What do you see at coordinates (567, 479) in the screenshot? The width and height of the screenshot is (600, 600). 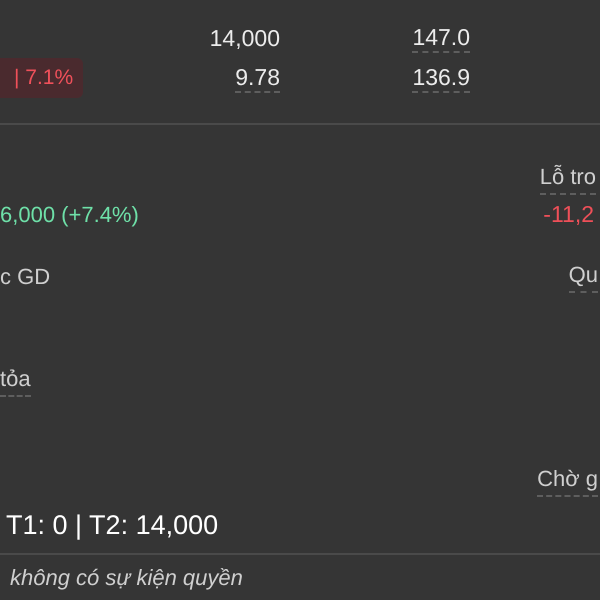 I see `field-label: Chờ g` at bounding box center [567, 479].